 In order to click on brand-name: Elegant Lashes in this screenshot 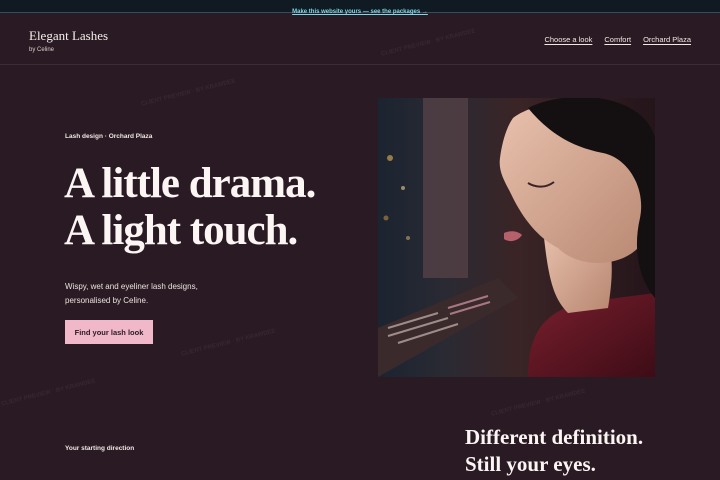, I will do `click(69, 35)`.